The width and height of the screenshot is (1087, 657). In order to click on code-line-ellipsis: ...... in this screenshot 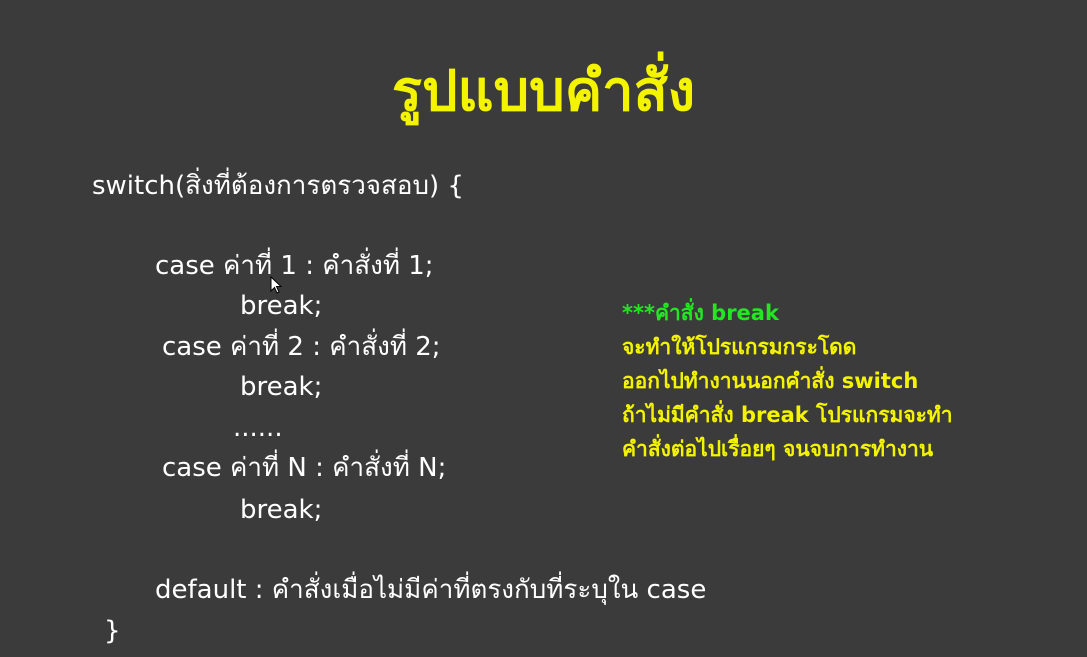, I will do `click(258, 428)`.